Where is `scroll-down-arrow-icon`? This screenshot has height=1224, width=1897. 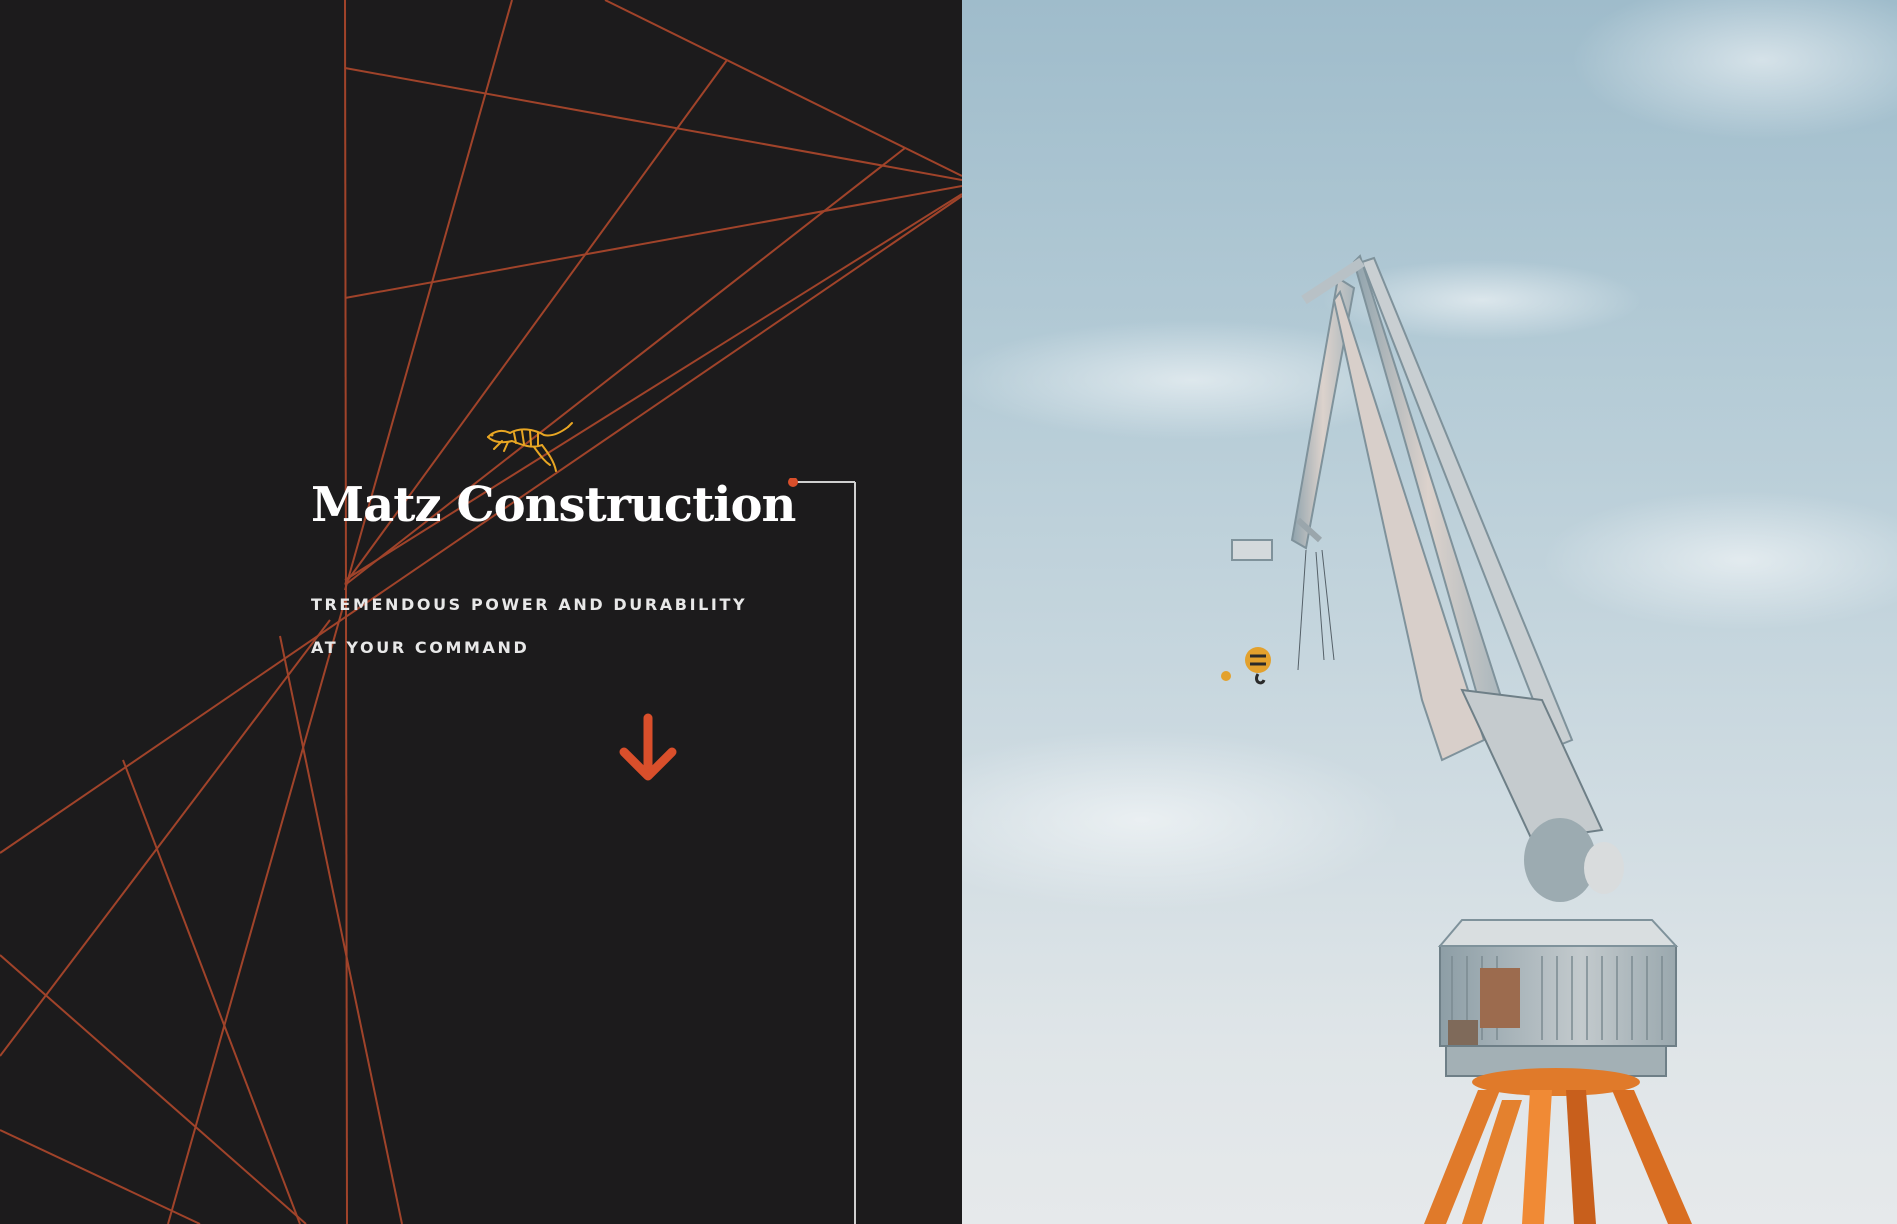
scroll-down-arrow-icon is located at coordinates (648, 749).